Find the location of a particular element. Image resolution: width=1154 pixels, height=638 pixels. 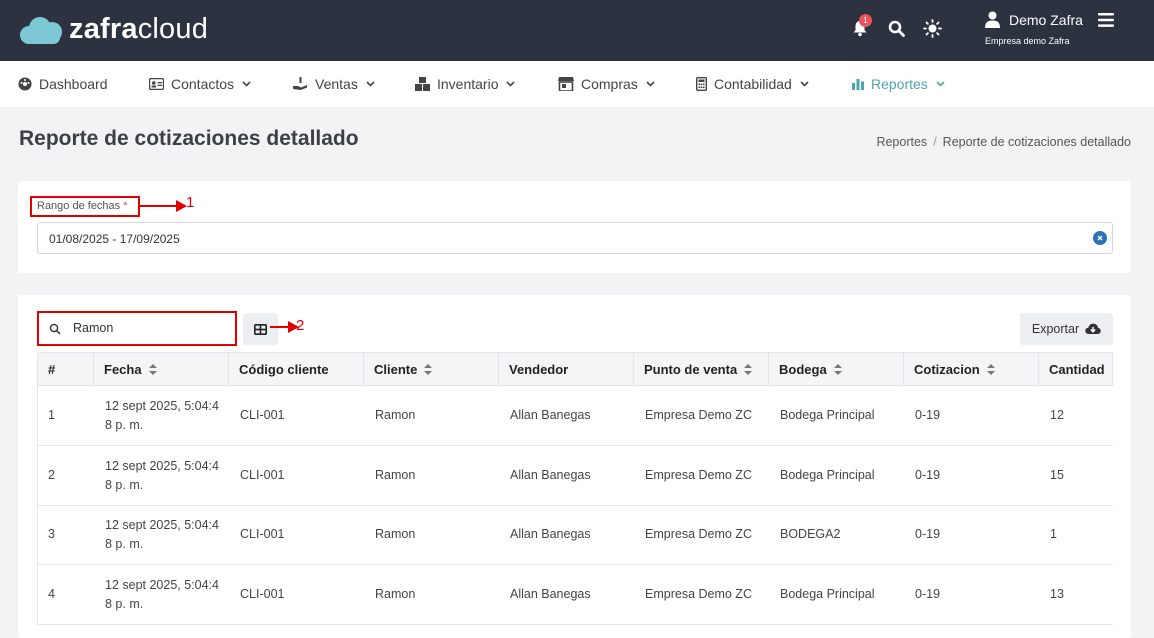

clear-date-icon is located at coordinates (1100, 238).